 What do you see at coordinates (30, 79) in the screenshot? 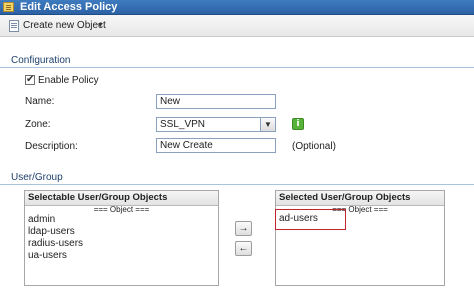
I see `enable-policy-checkbox: ✔` at bounding box center [30, 79].